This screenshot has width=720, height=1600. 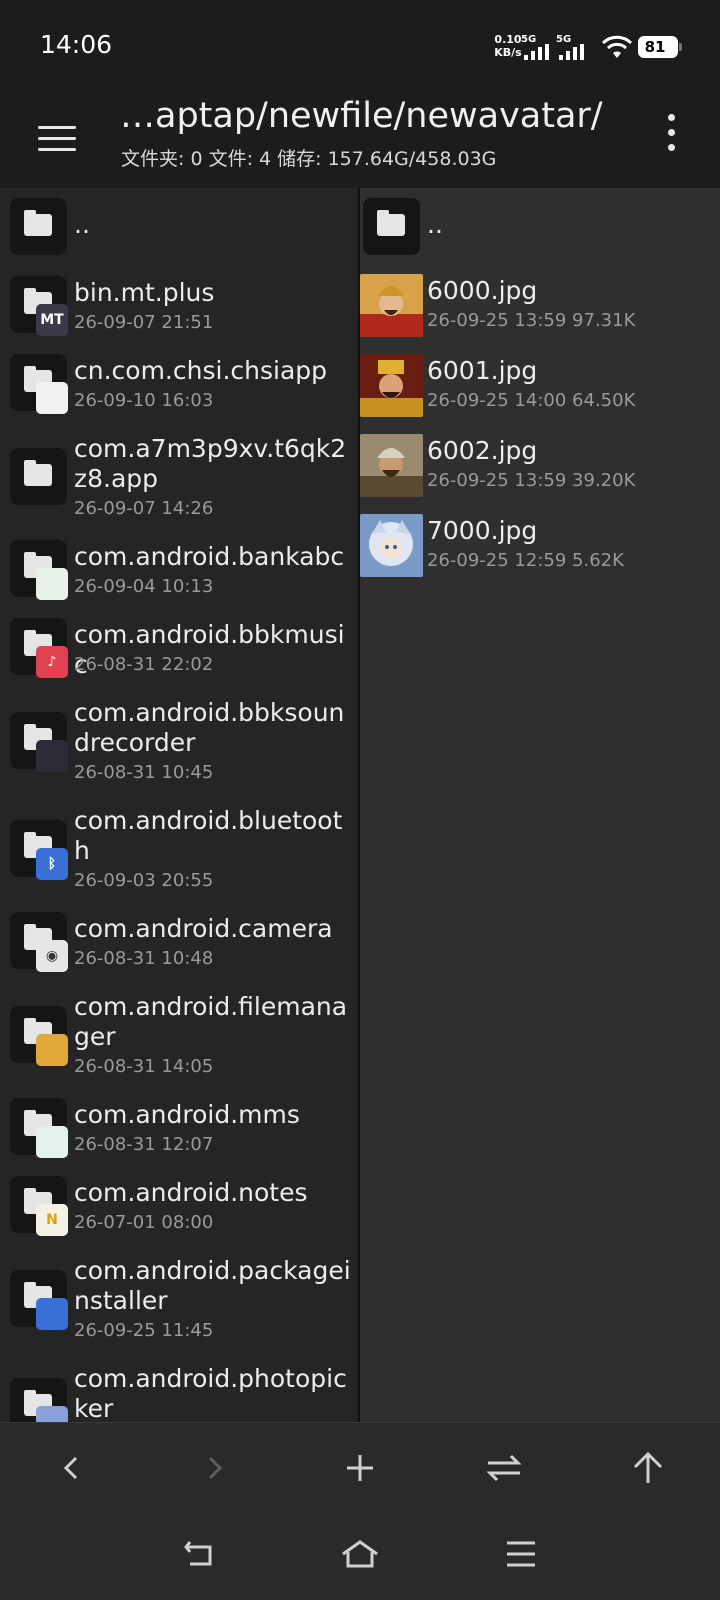 I want to click on folder-row: ᛒ com.android.bluetooth 26-09-03 20:55, so click(x=179, y=852).